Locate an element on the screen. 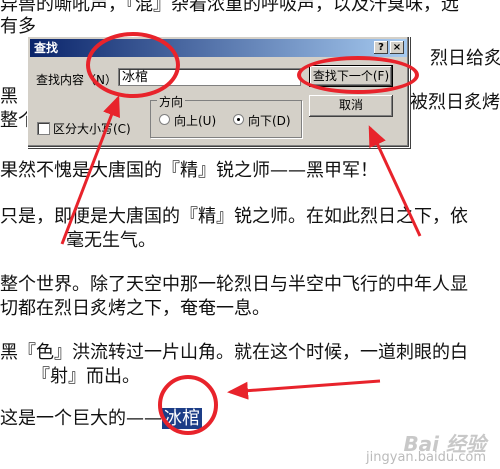 This screenshot has height=469, width=500. arrow-to-result is located at coordinates (304, 389).